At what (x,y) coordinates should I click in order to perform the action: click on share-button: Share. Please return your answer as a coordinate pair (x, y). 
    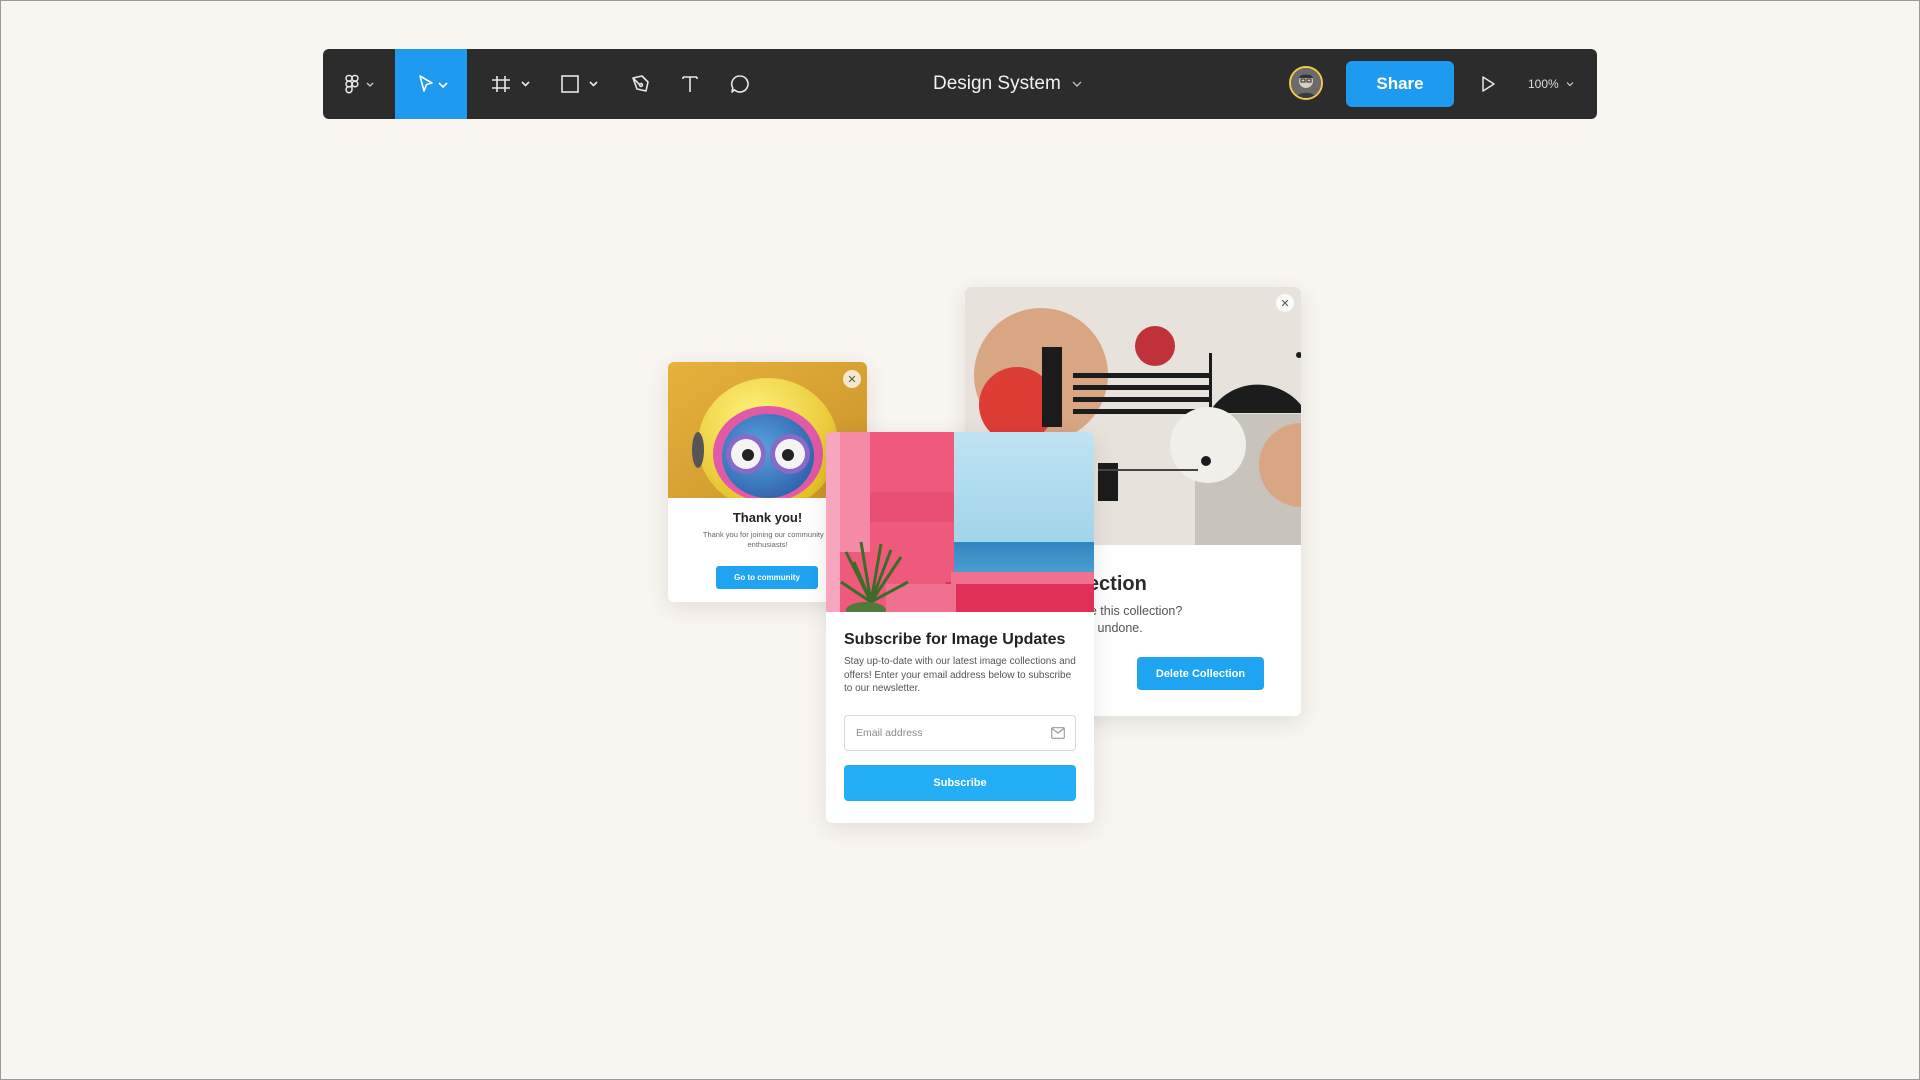
    Looking at the image, I should click on (1400, 84).